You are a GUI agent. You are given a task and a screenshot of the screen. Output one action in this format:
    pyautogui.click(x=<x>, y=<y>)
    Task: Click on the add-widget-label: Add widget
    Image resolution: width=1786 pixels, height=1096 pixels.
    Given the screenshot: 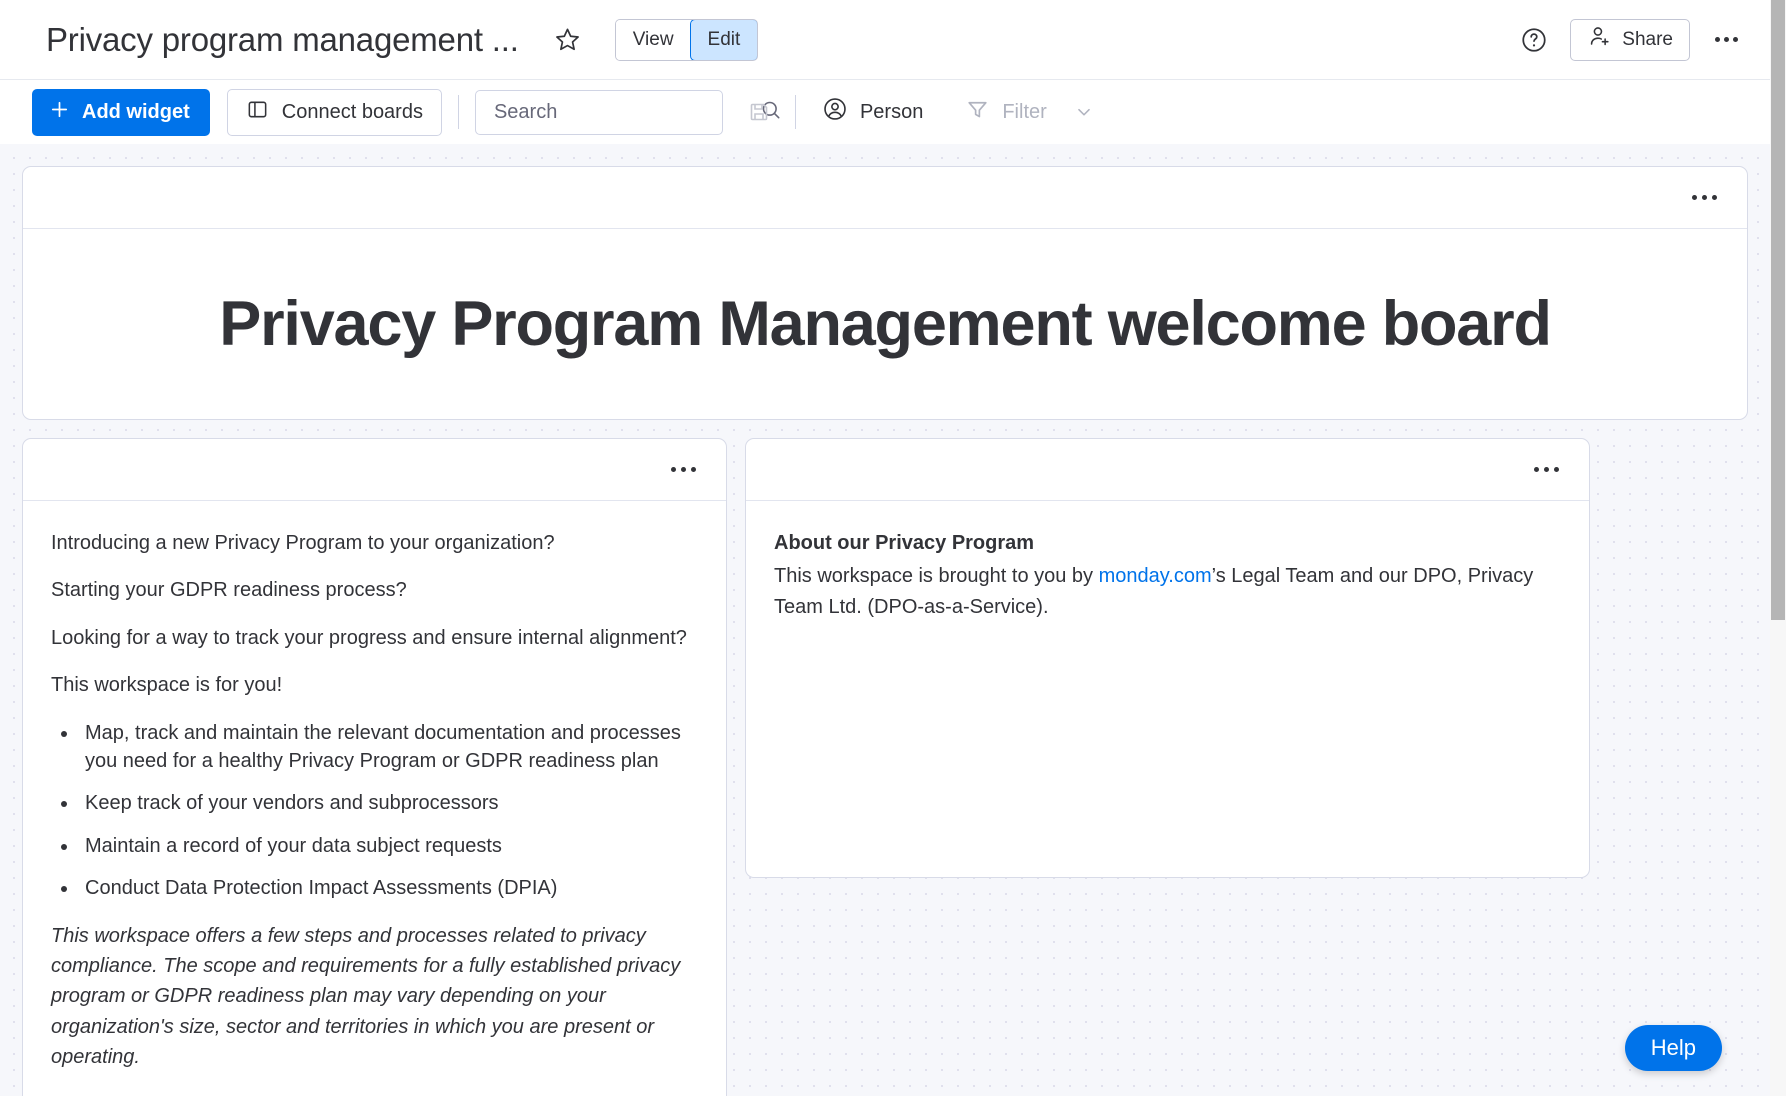 What is the action you would take?
    pyautogui.click(x=136, y=111)
    